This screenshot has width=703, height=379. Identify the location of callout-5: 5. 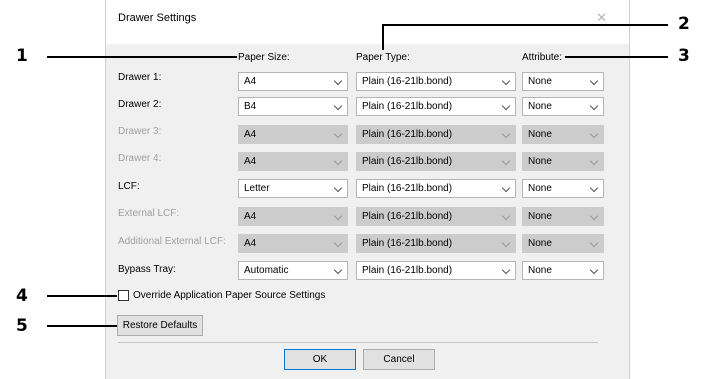
(22, 326).